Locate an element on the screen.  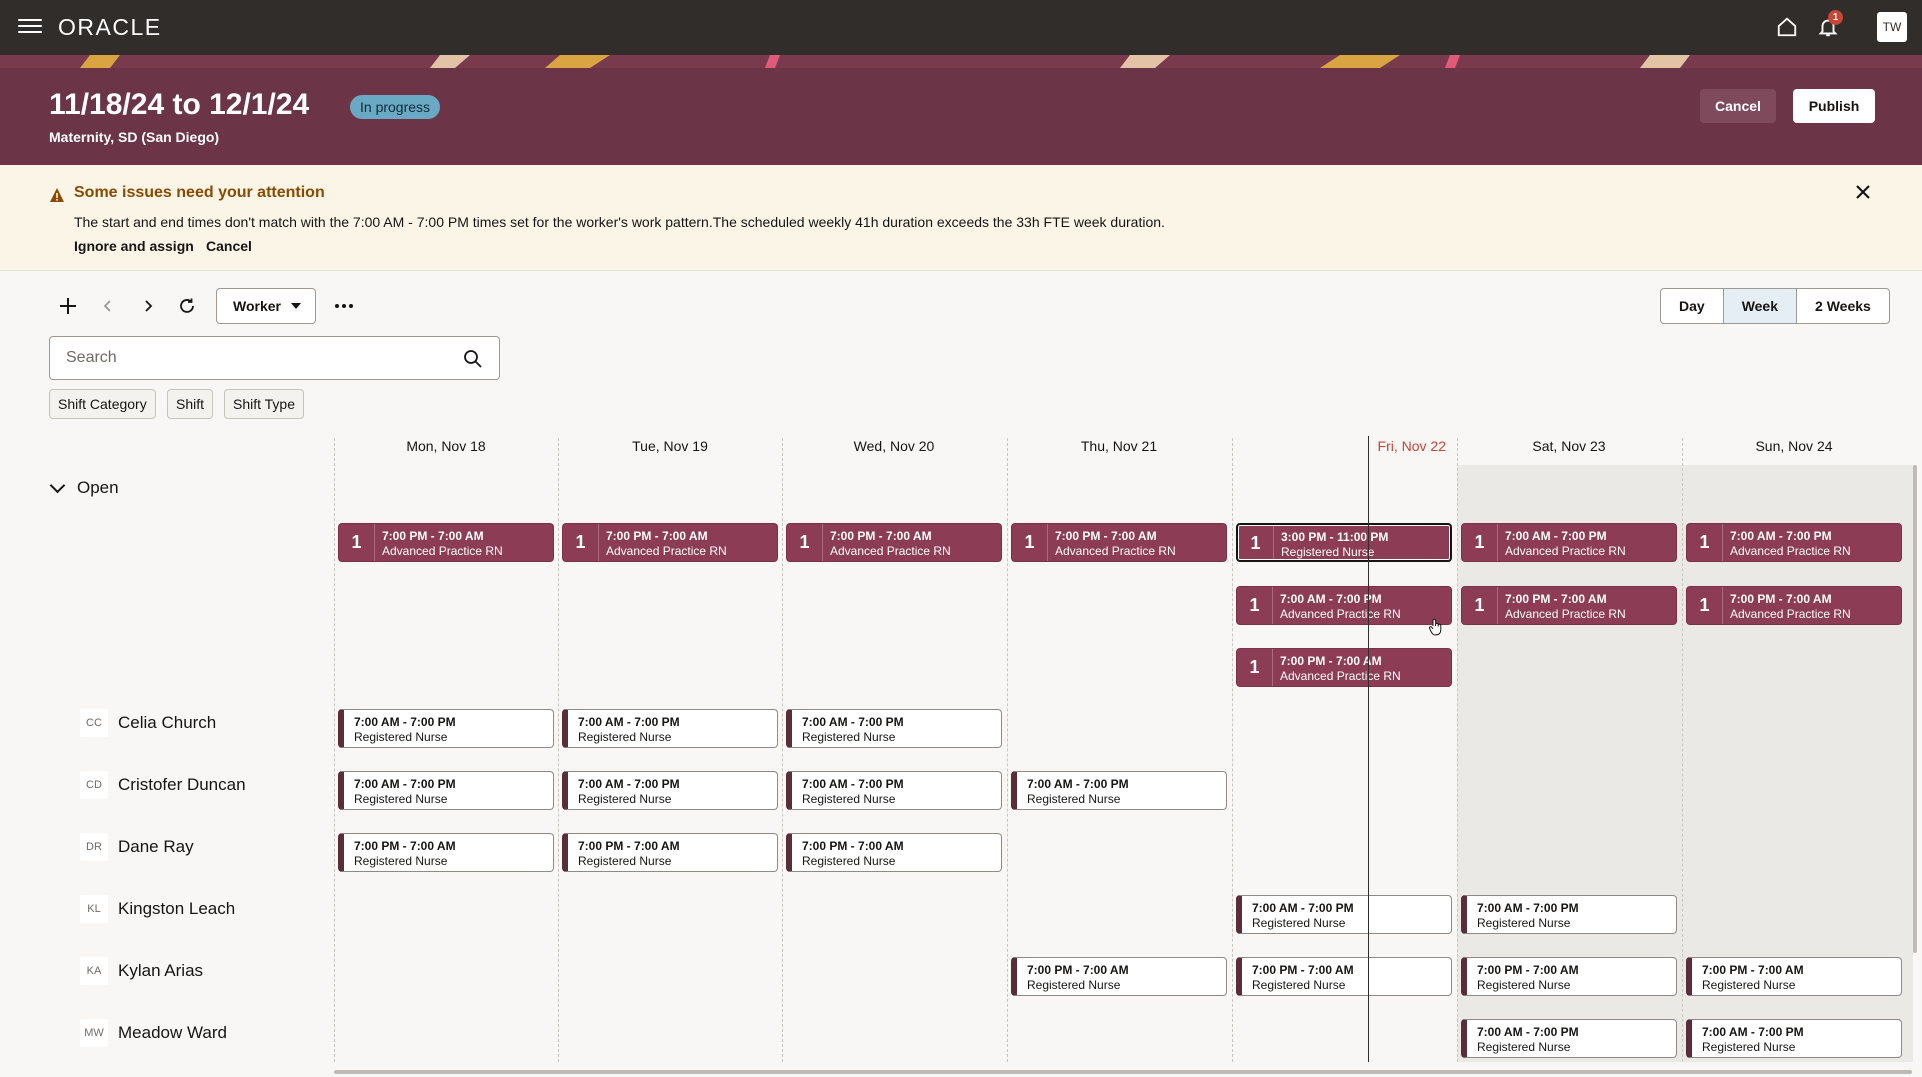
alert-cancel-link: Cancel is located at coordinates (229, 246).